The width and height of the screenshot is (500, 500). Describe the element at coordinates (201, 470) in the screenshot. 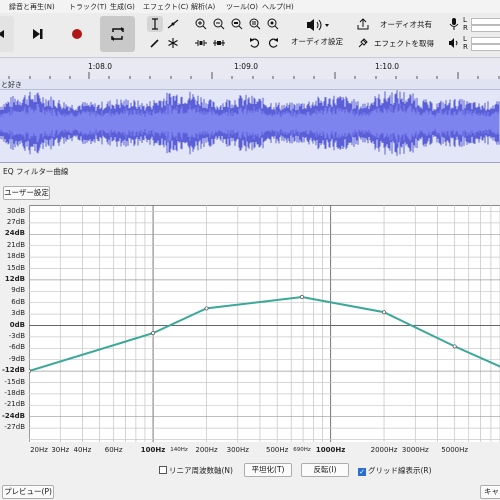

I see `linear-freq-label: リニア周波数軸(N)` at that location.